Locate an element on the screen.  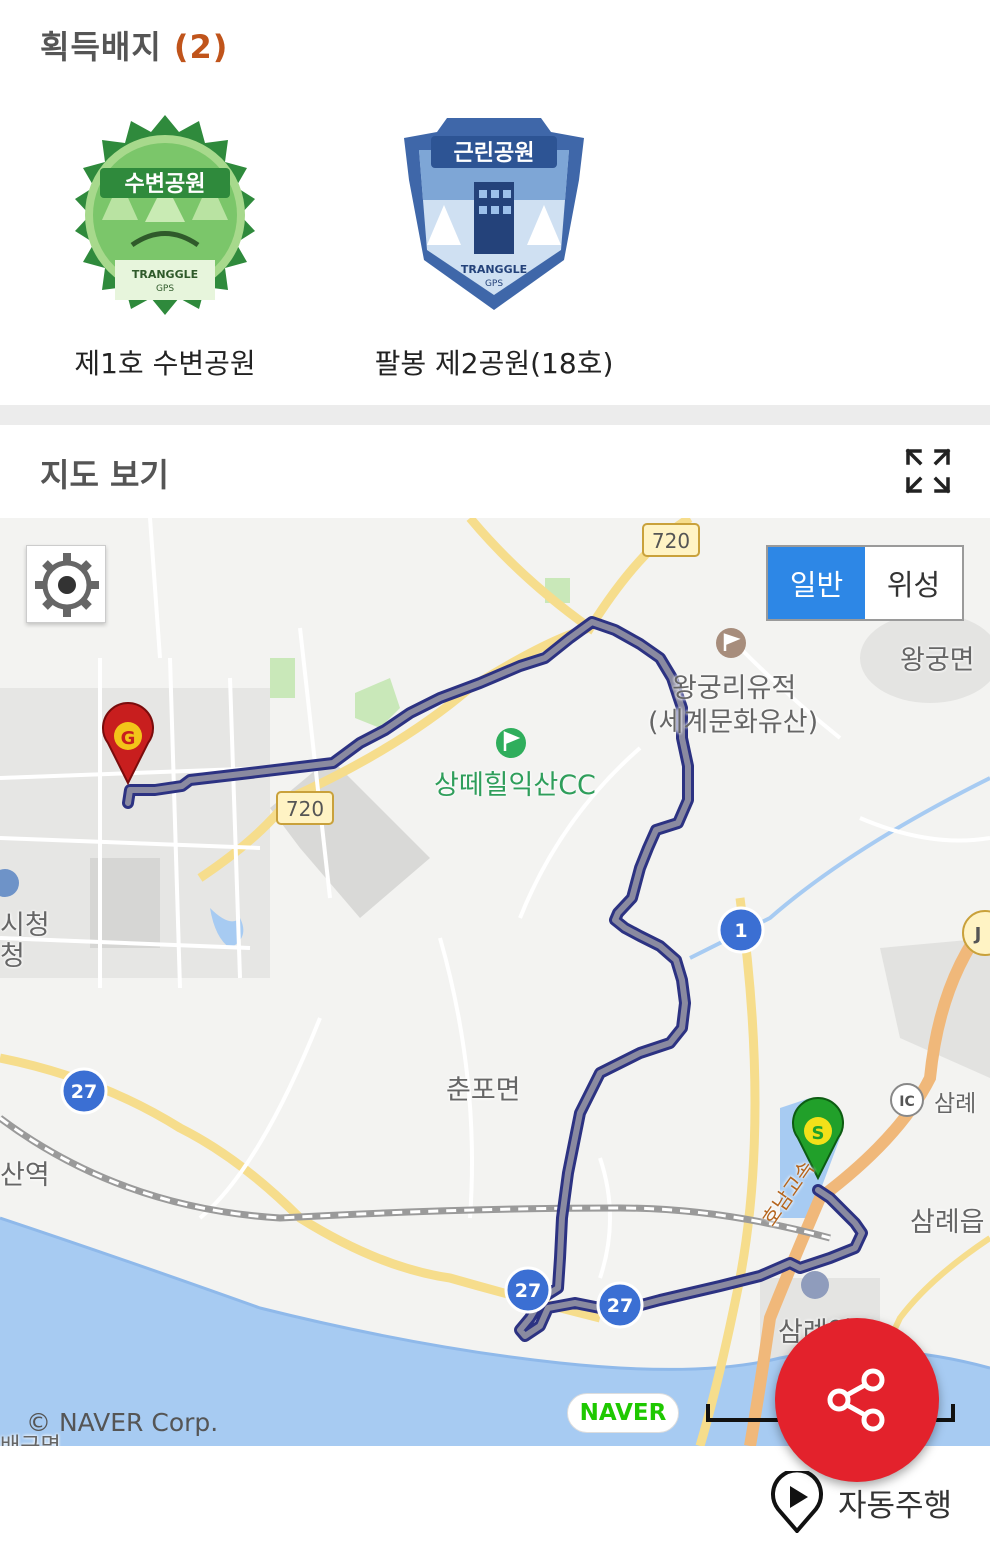
map-type-satellite-button: 위성 is located at coordinates (913, 583).